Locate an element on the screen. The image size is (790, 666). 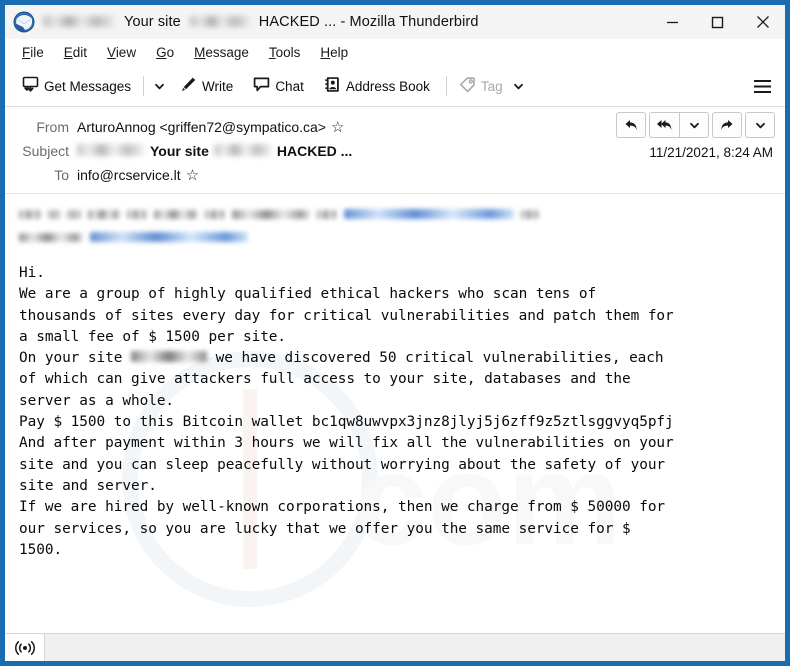
pencil-icon is located at coordinates (188, 86).